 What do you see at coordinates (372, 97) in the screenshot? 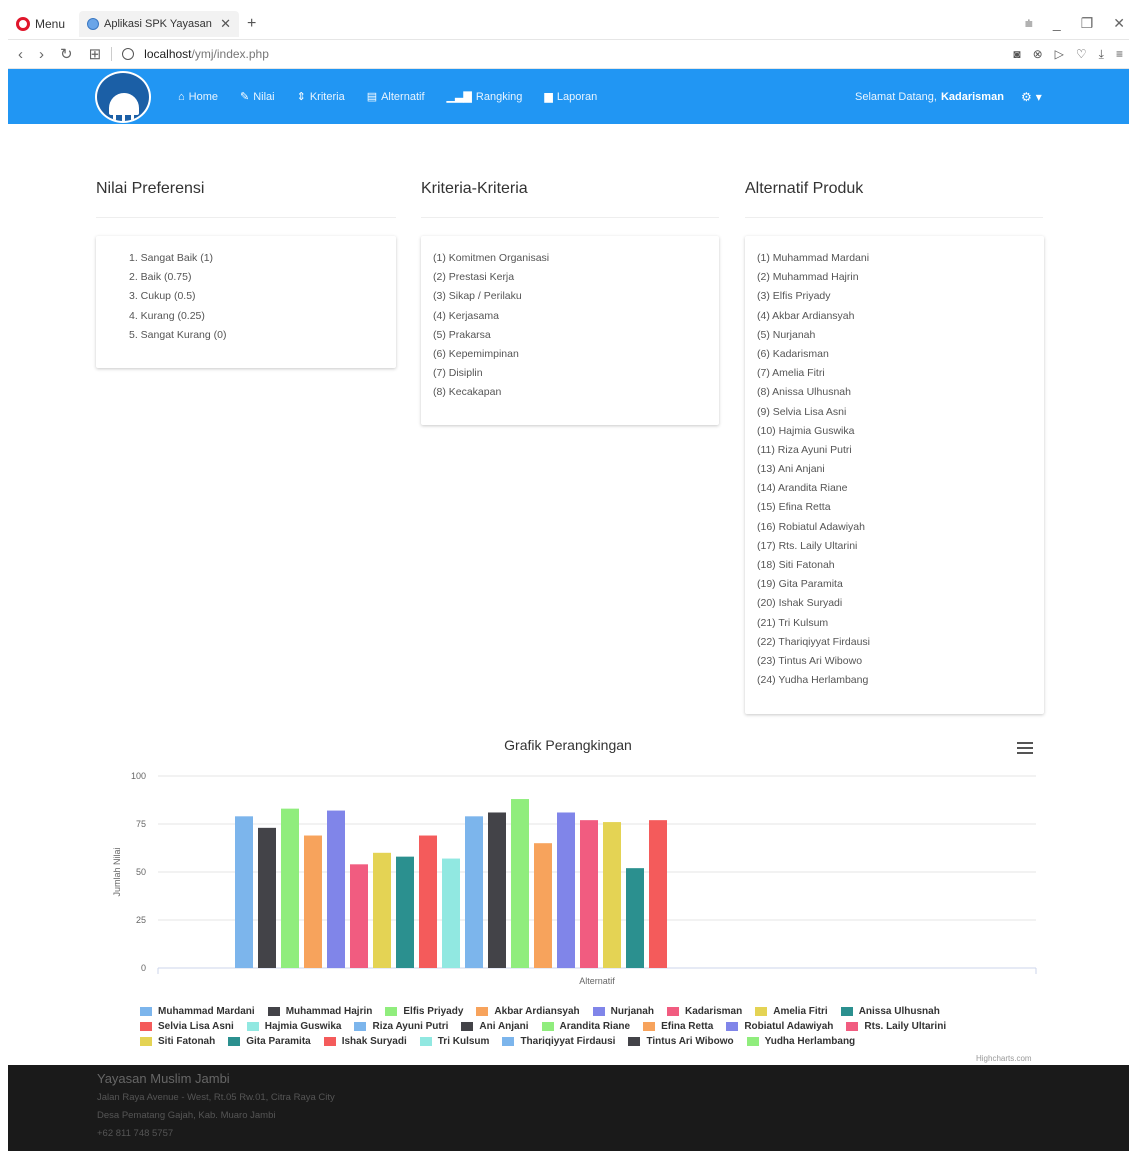
I see `list-icon: ▤` at bounding box center [372, 97].